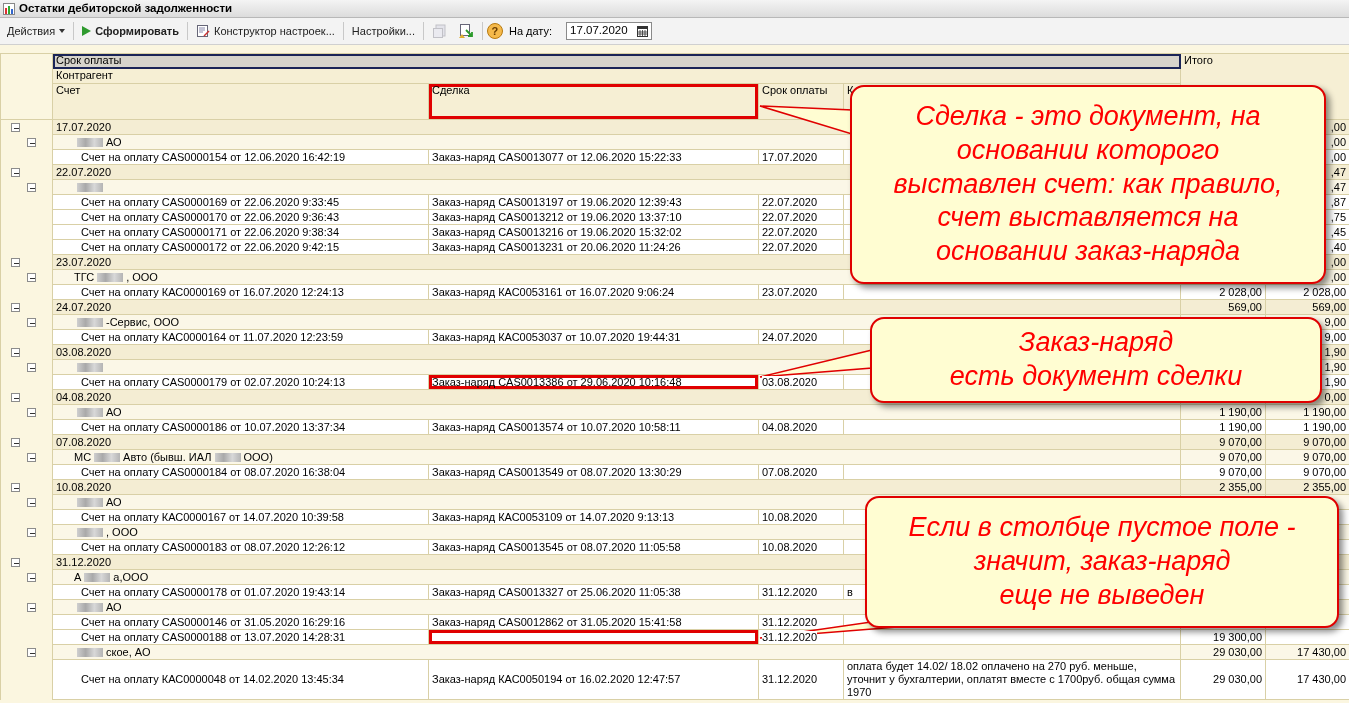 This screenshot has height=703, width=1349. What do you see at coordinates (616, 61) in the screenshot?
I see `group-header: Срок оплаты` at bounding box center [616, 61].